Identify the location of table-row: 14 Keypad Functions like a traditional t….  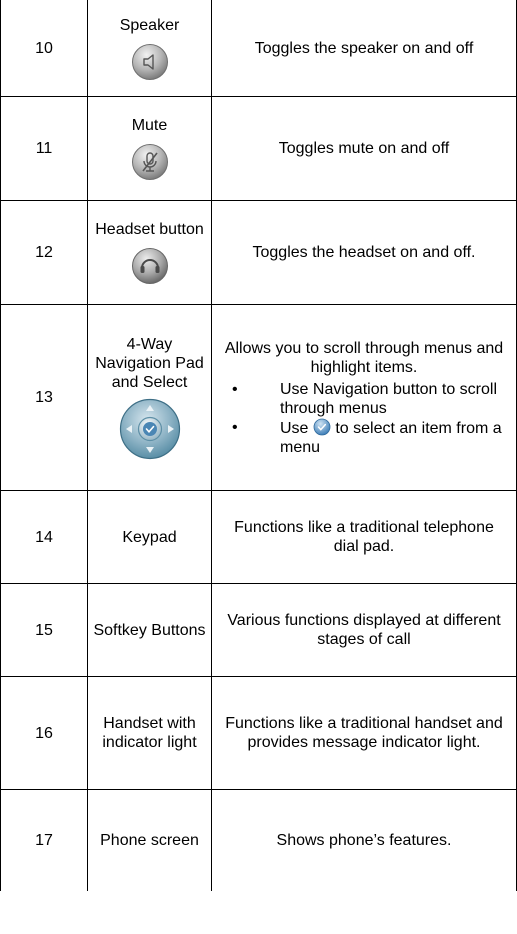
(258, 537).